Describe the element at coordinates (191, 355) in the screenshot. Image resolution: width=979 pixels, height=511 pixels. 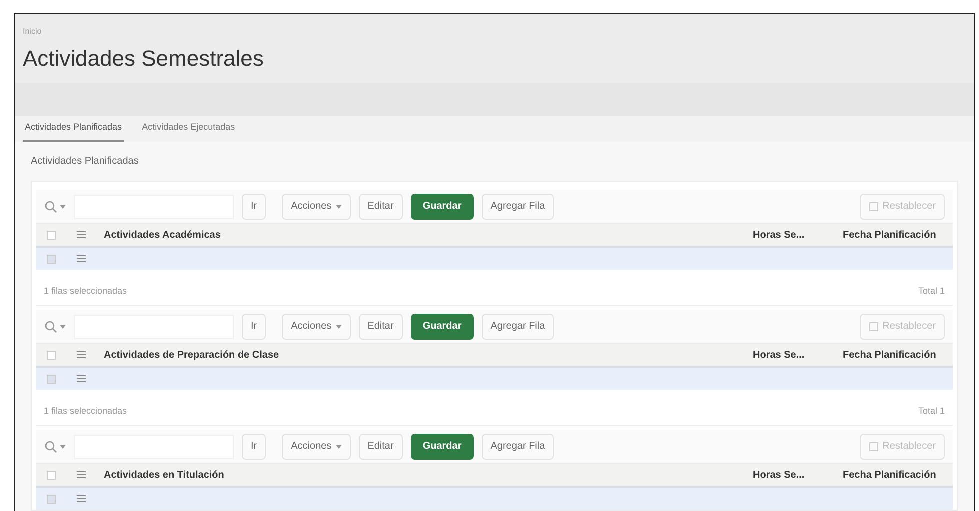
I see `column-header: Actividades de Preparación de Clase` at that location.